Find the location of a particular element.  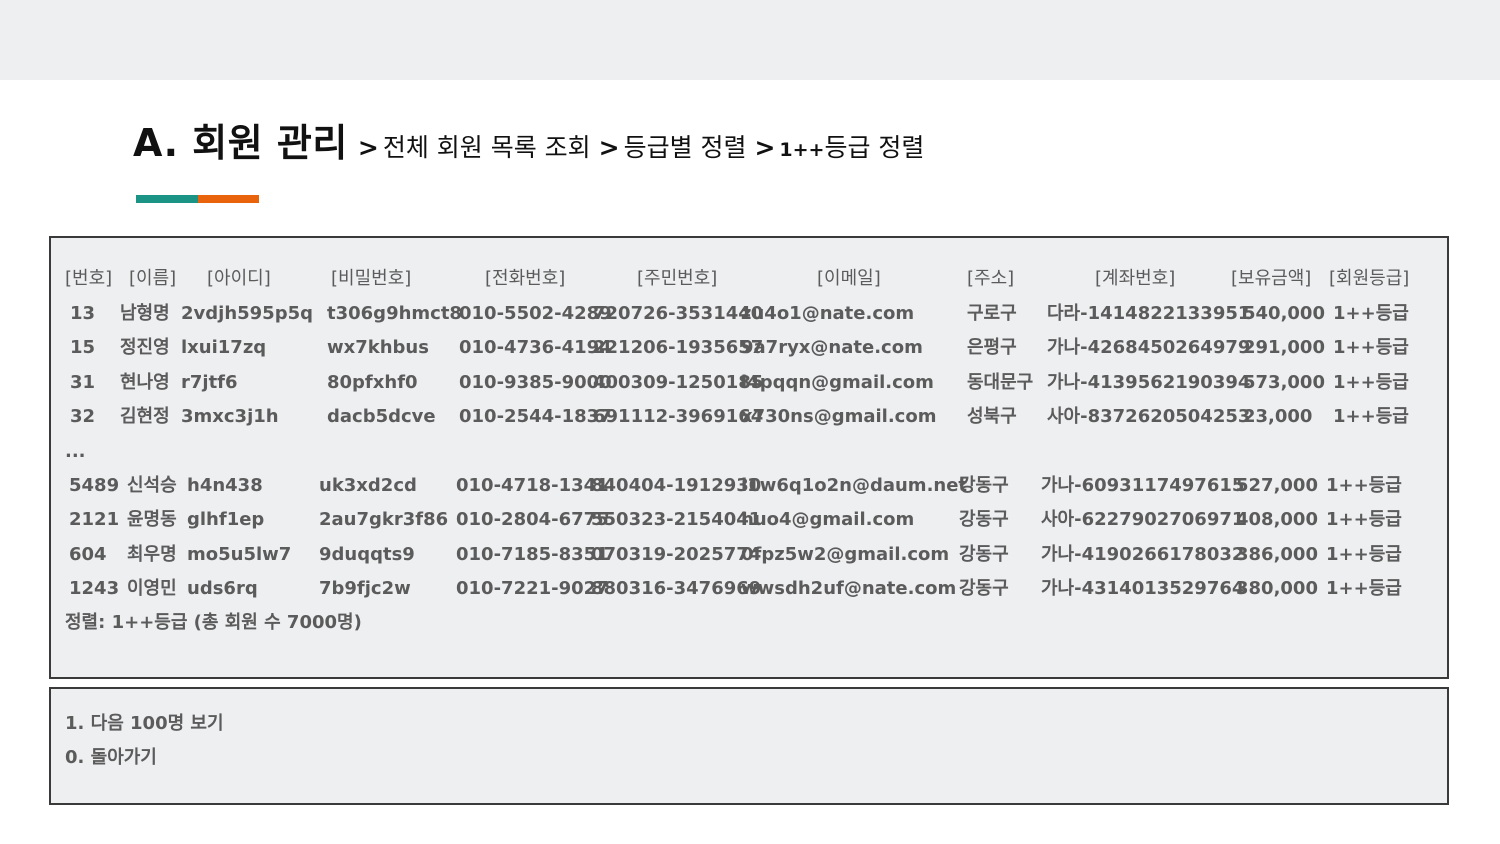

table-cell-name: 김현정 is located at coordinates (145, 417).